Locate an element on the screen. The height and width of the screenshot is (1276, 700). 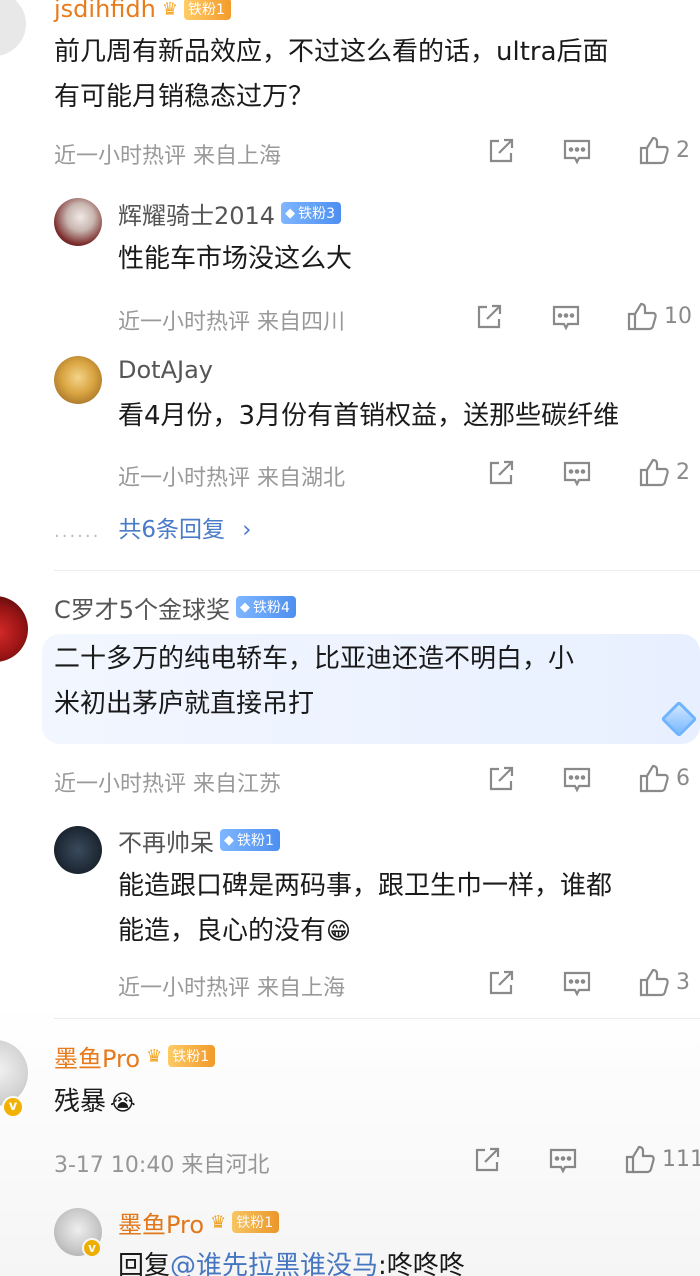
username: C罗才5个金球奖 is located at coordinates (142, 607).